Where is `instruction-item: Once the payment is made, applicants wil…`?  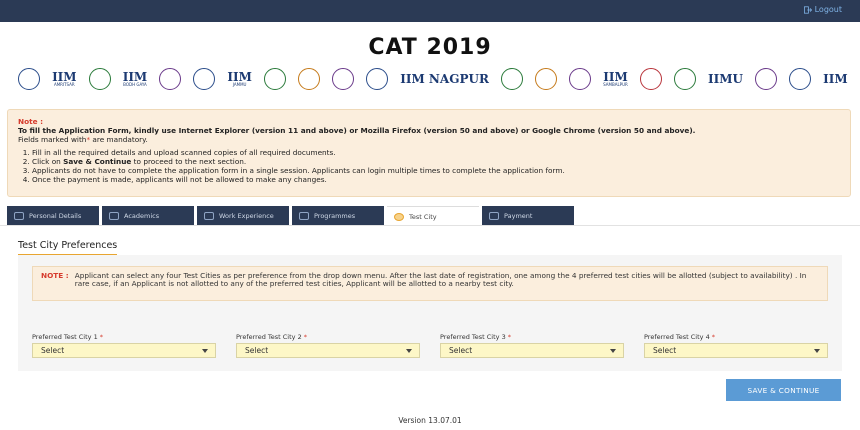
instruction-item: Once the payment is made, applicants wil… is located at coordinates (436, 179).